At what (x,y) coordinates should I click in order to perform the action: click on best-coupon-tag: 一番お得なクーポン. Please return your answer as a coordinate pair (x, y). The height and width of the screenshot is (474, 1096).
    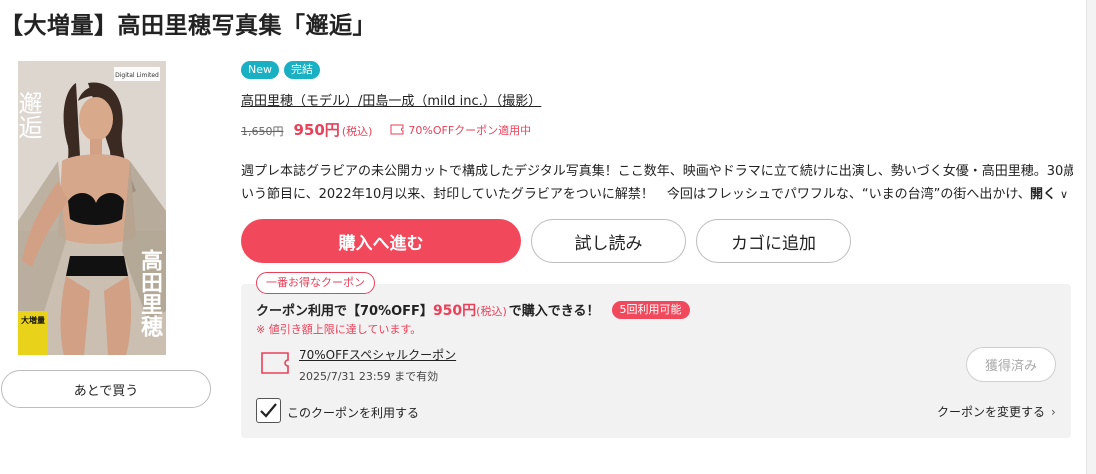
    Looking at the image, I should click on (315, 283).